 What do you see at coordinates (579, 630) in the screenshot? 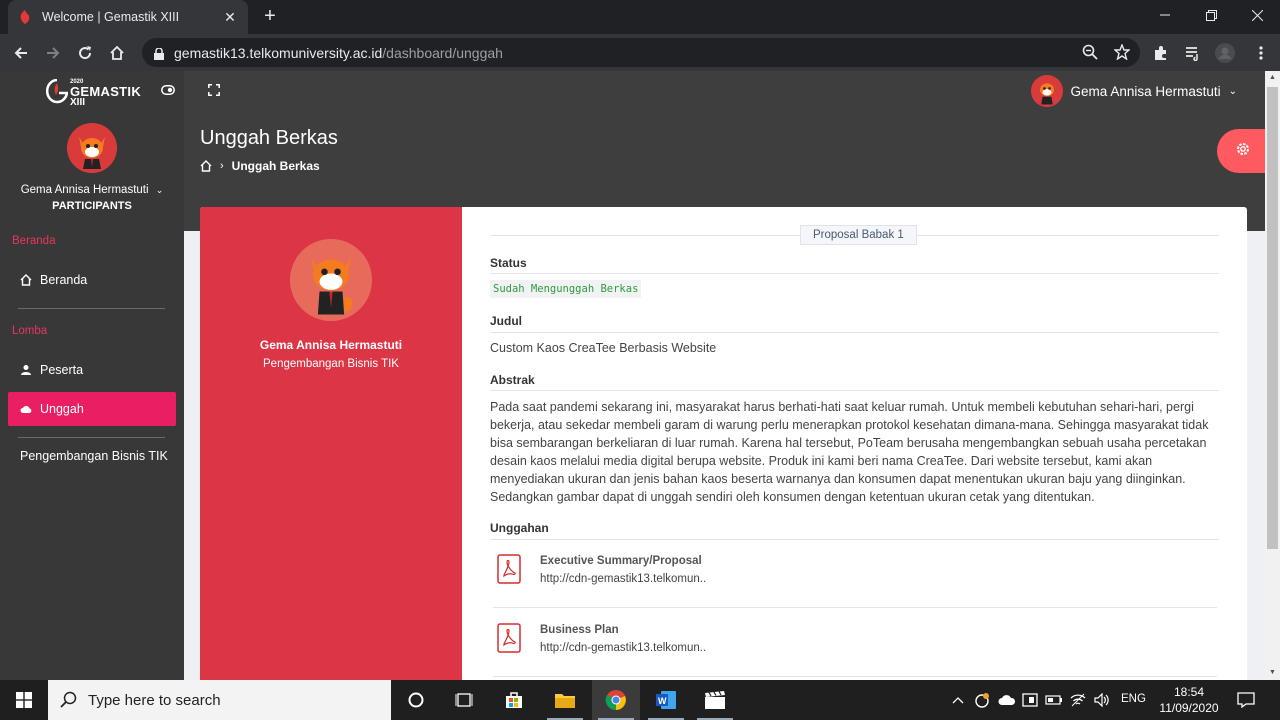
I see `file-name: Business Plan` at bounding box center [579, 630].